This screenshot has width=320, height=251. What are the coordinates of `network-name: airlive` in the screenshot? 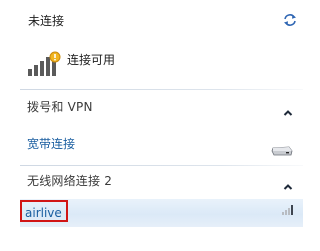 It's located at (43, 213).